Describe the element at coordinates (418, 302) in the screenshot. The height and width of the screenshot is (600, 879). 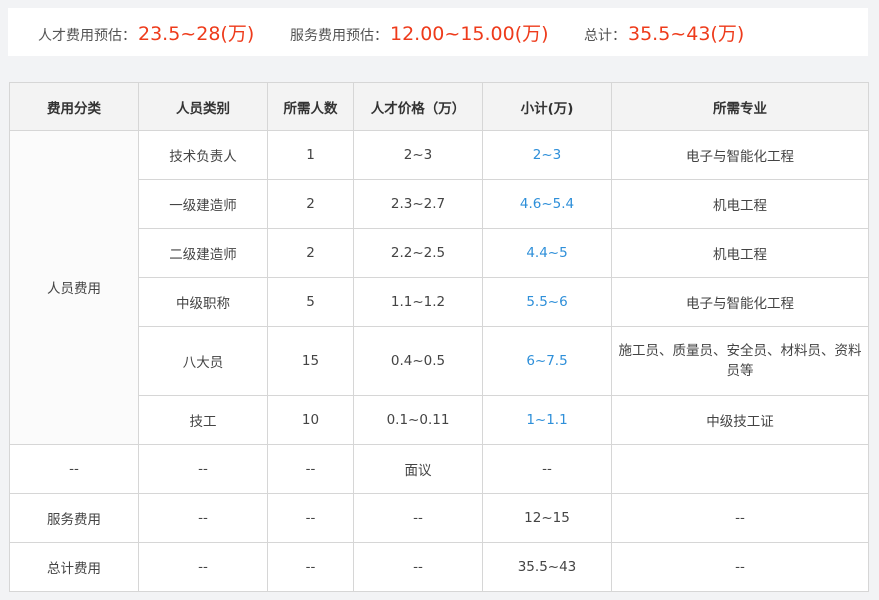
I see `price-cell: 1.1~1.2` at that location.